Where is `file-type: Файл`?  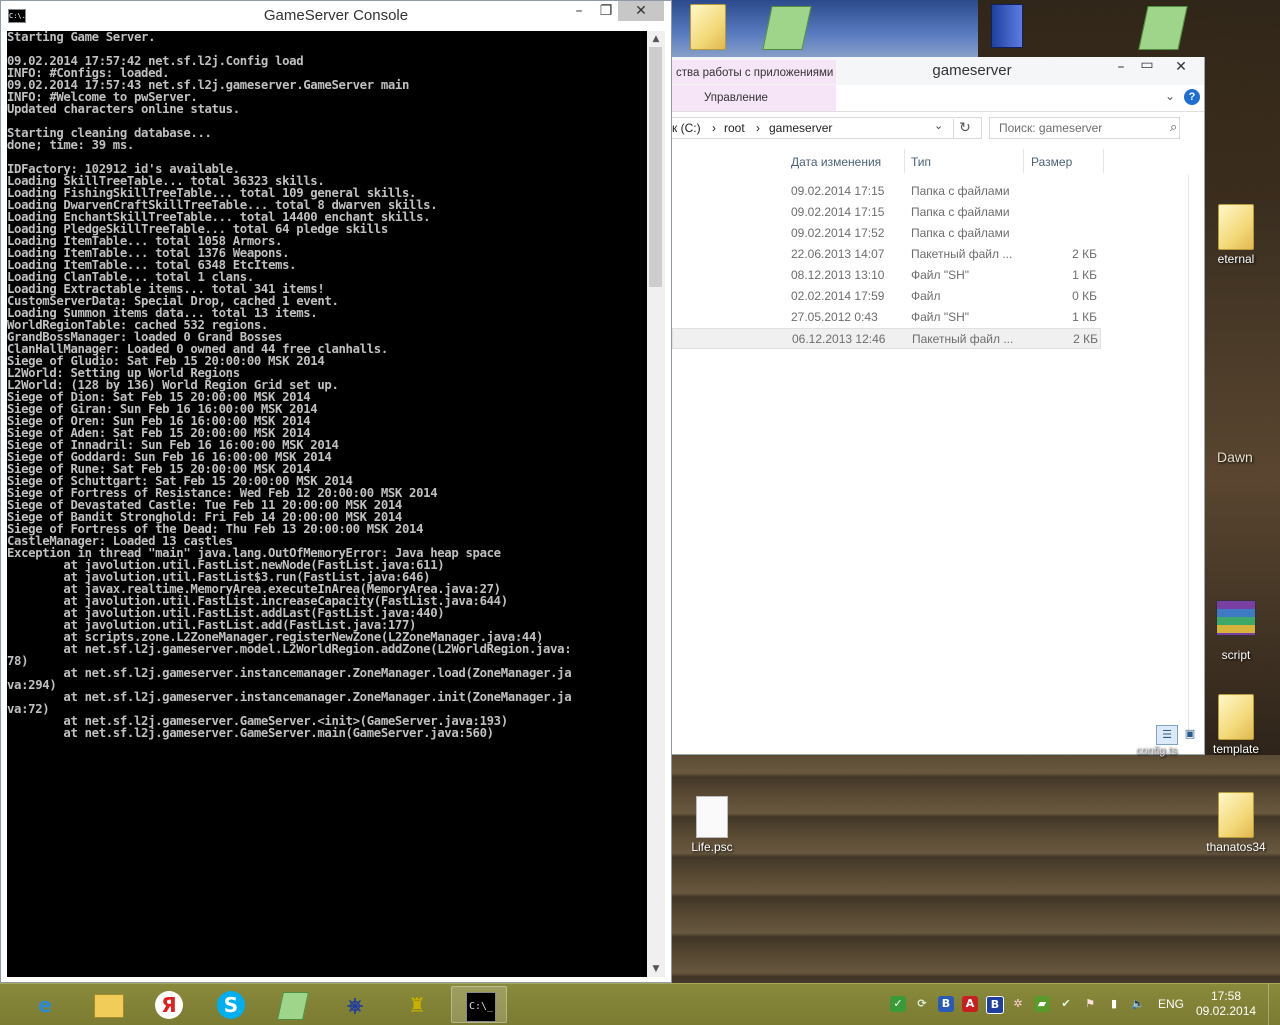
file-type: Файл is located at coordinates (926, 296).